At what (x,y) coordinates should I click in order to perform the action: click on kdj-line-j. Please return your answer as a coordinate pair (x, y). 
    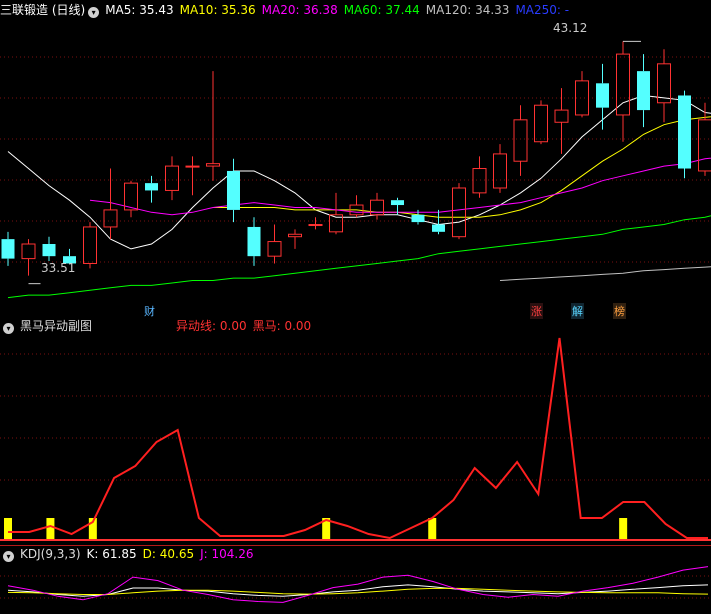
    Looking at the image, I should click on (358, 584).